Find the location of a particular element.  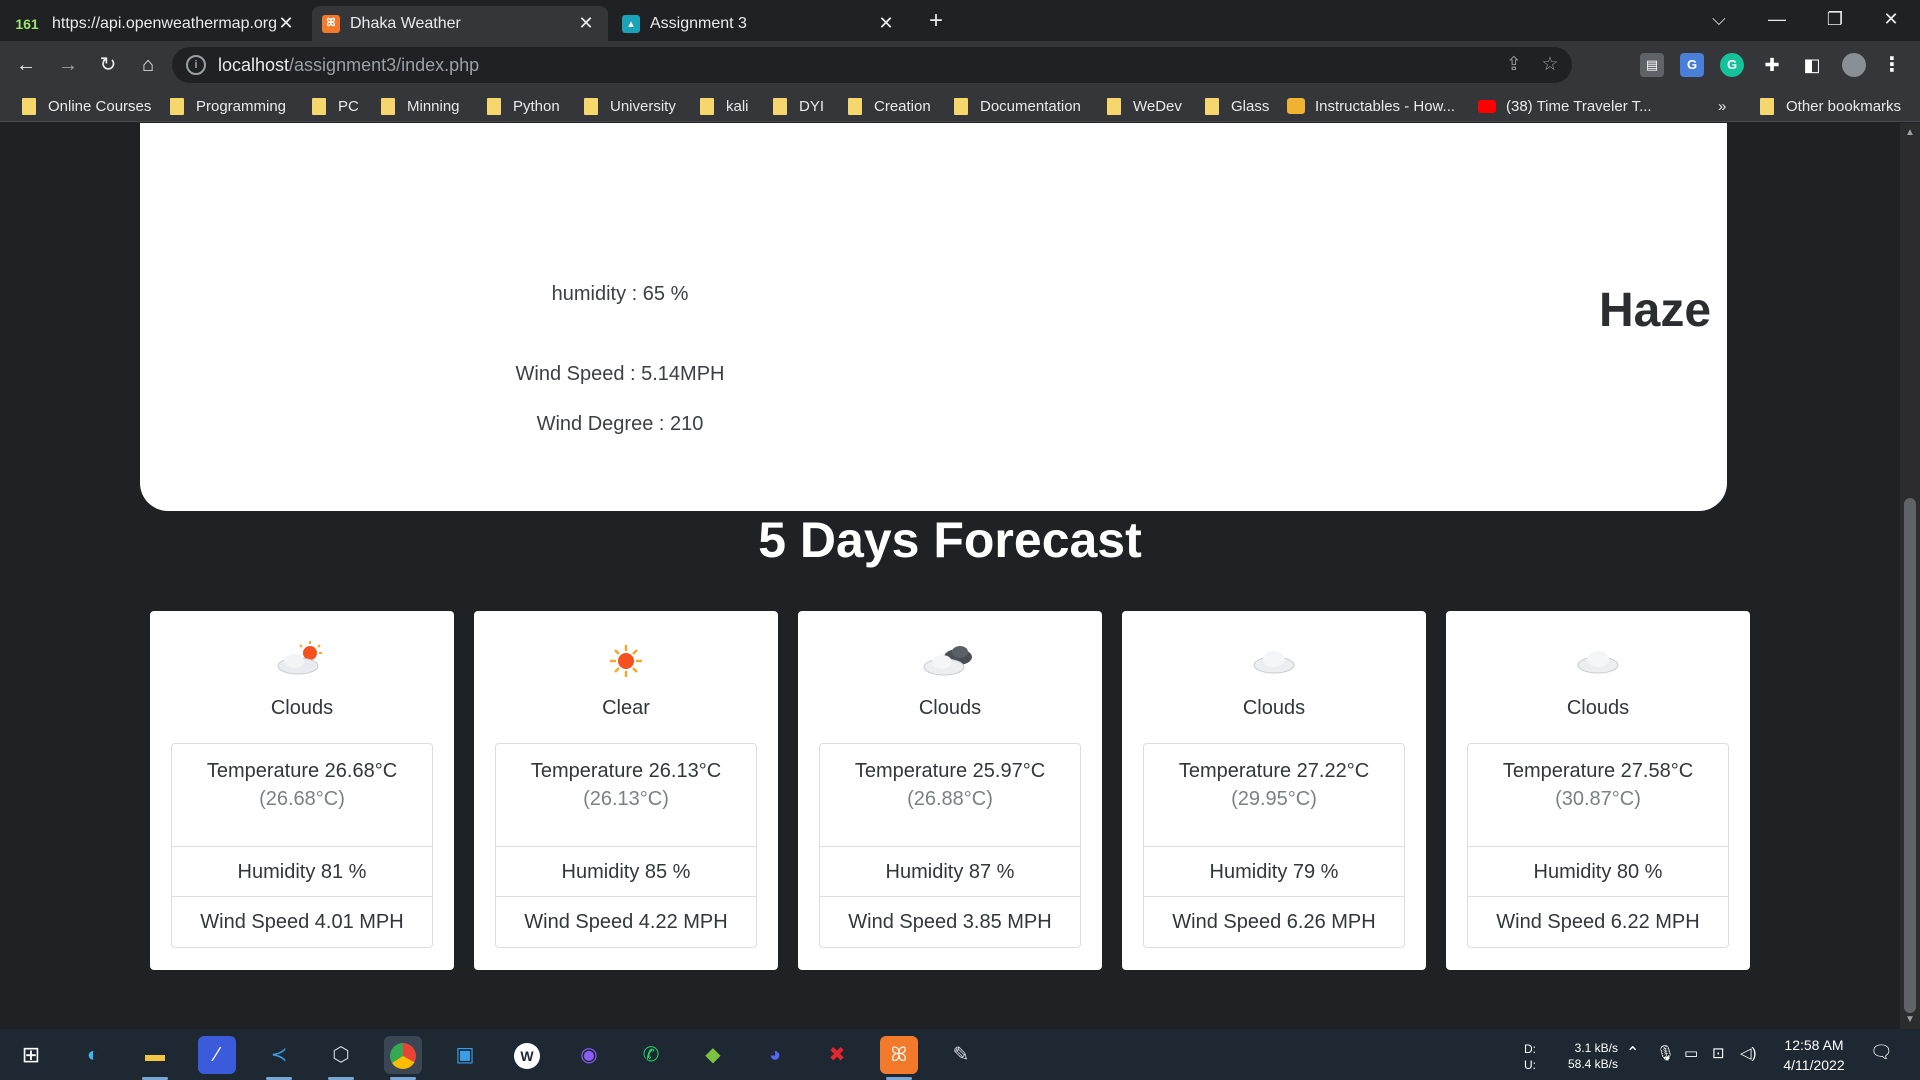

notifications-icon: 🗨 is located at coordinates (1881, 1052).